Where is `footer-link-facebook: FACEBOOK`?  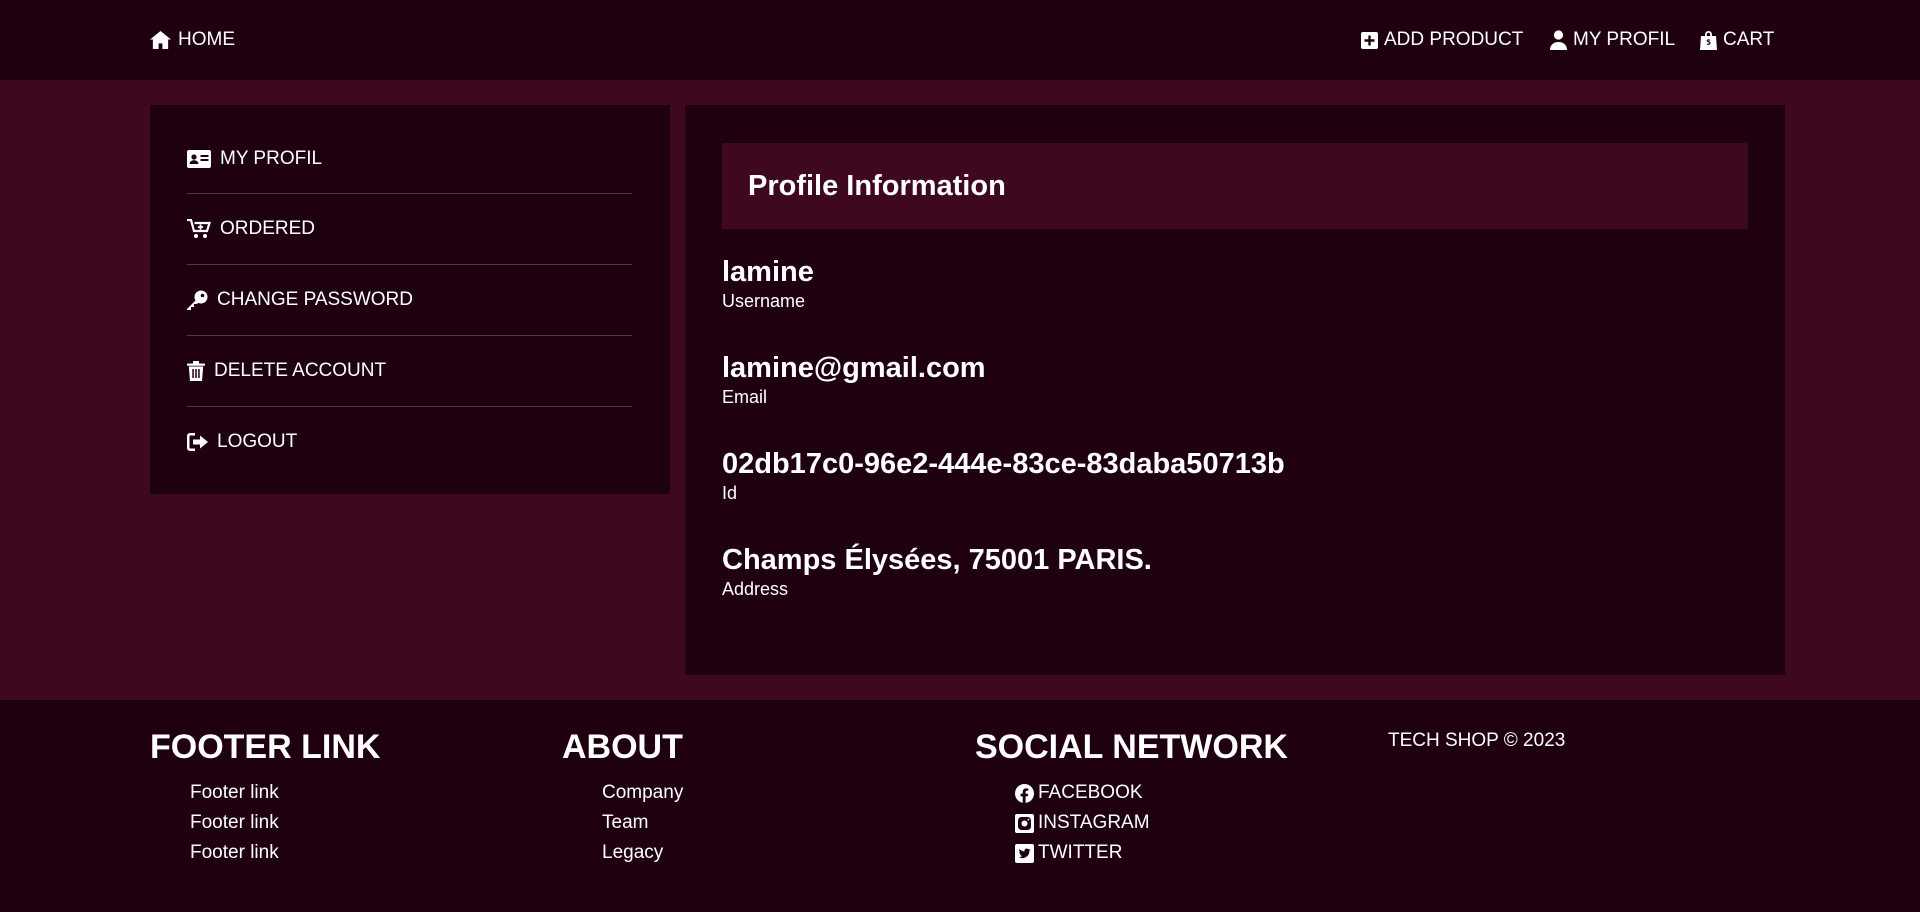 footer-link-facebook: FACEBOOK is located at coordinates (1151, 793).